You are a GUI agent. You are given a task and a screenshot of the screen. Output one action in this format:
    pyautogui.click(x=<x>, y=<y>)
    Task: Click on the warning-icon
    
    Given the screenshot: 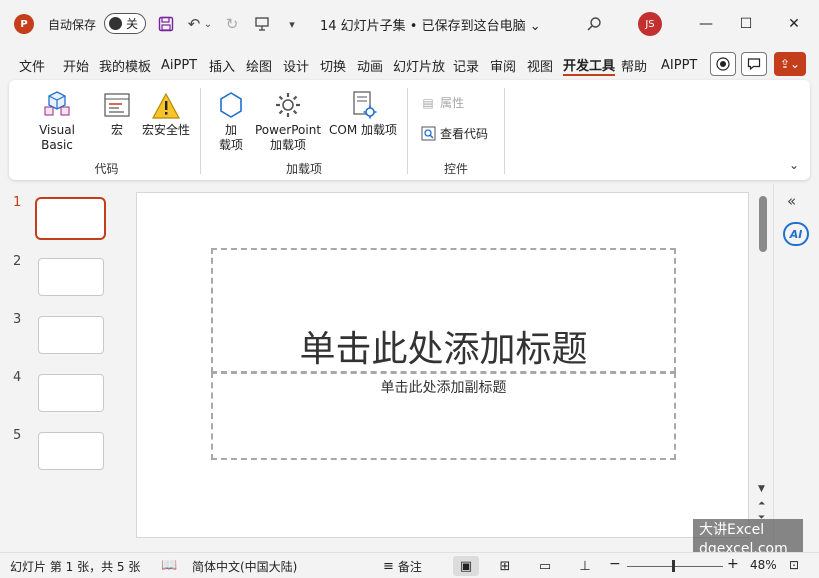 What is the action you would take?
    pyautogui.click(x=166, y=103)
    